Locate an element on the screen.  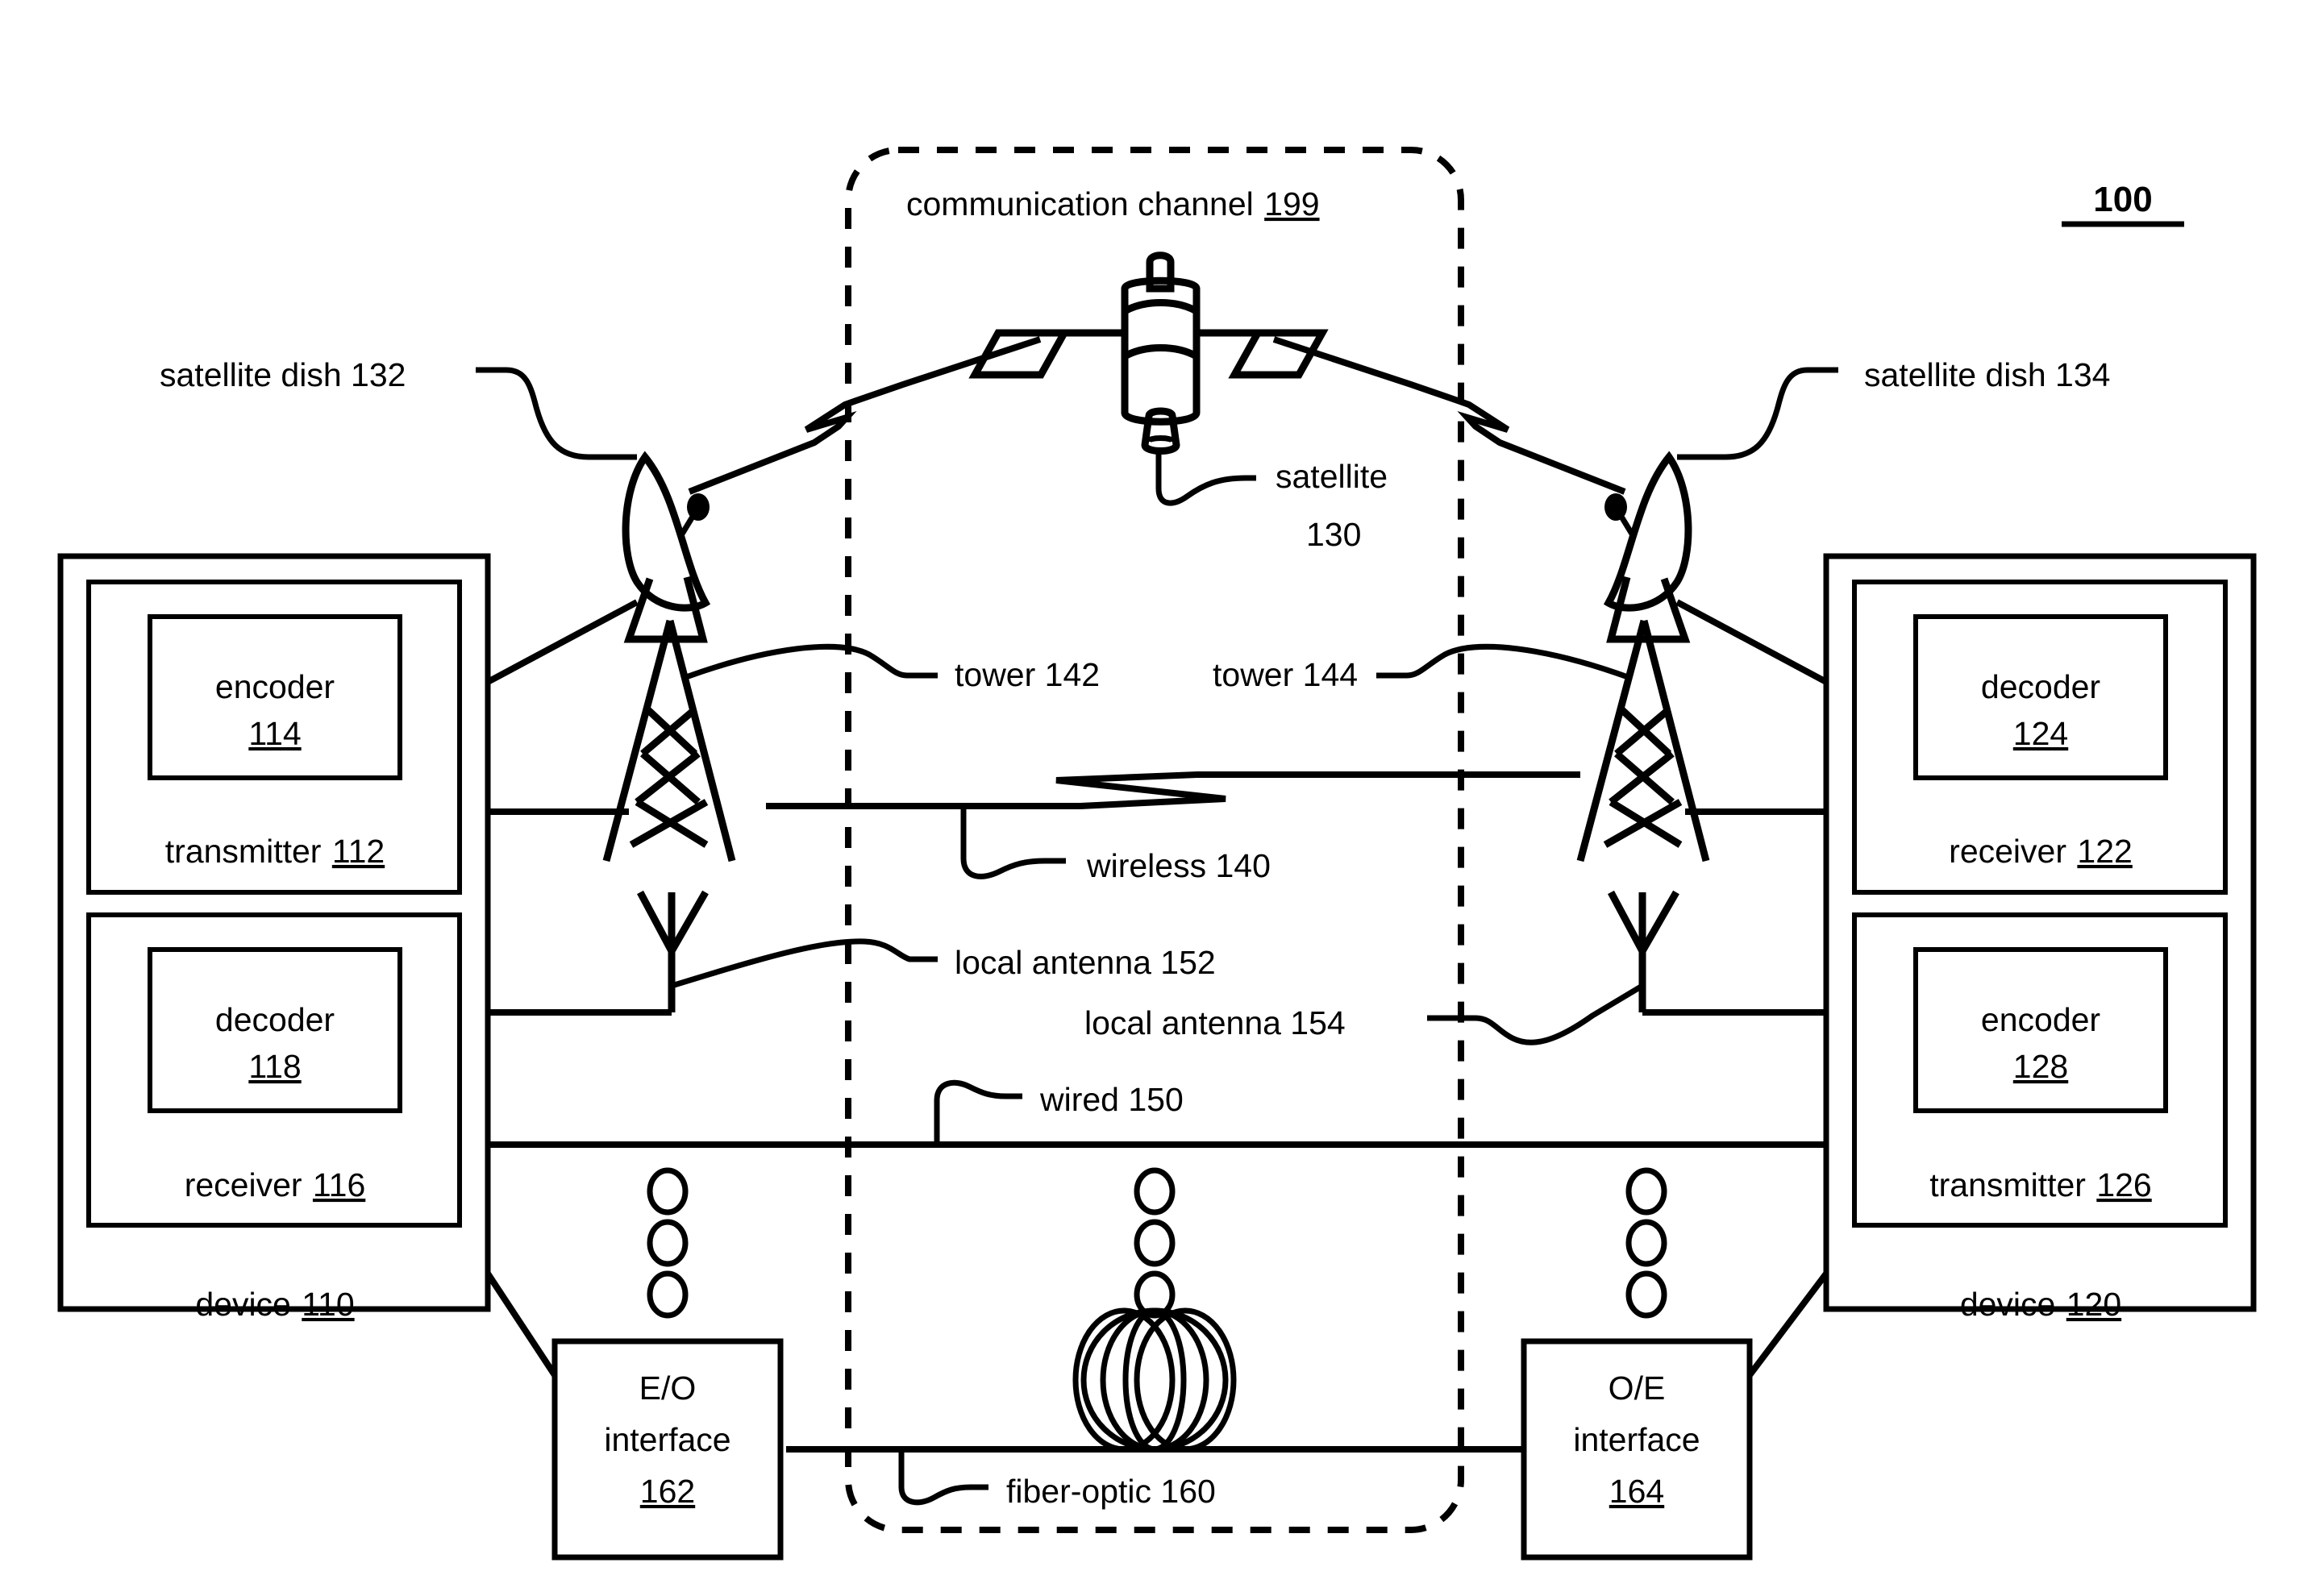
figure-number-label: 100 is located at coordinates (2122, 199).